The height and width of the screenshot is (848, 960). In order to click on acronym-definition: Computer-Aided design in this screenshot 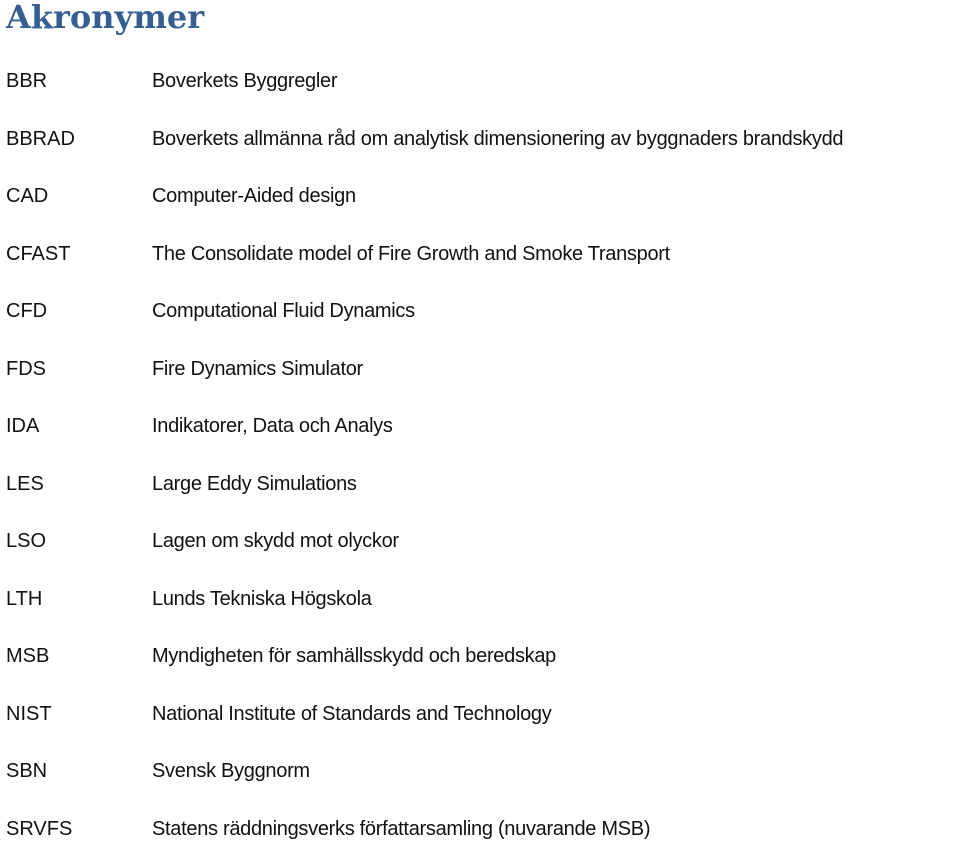, I will do `click(254, 196)`.